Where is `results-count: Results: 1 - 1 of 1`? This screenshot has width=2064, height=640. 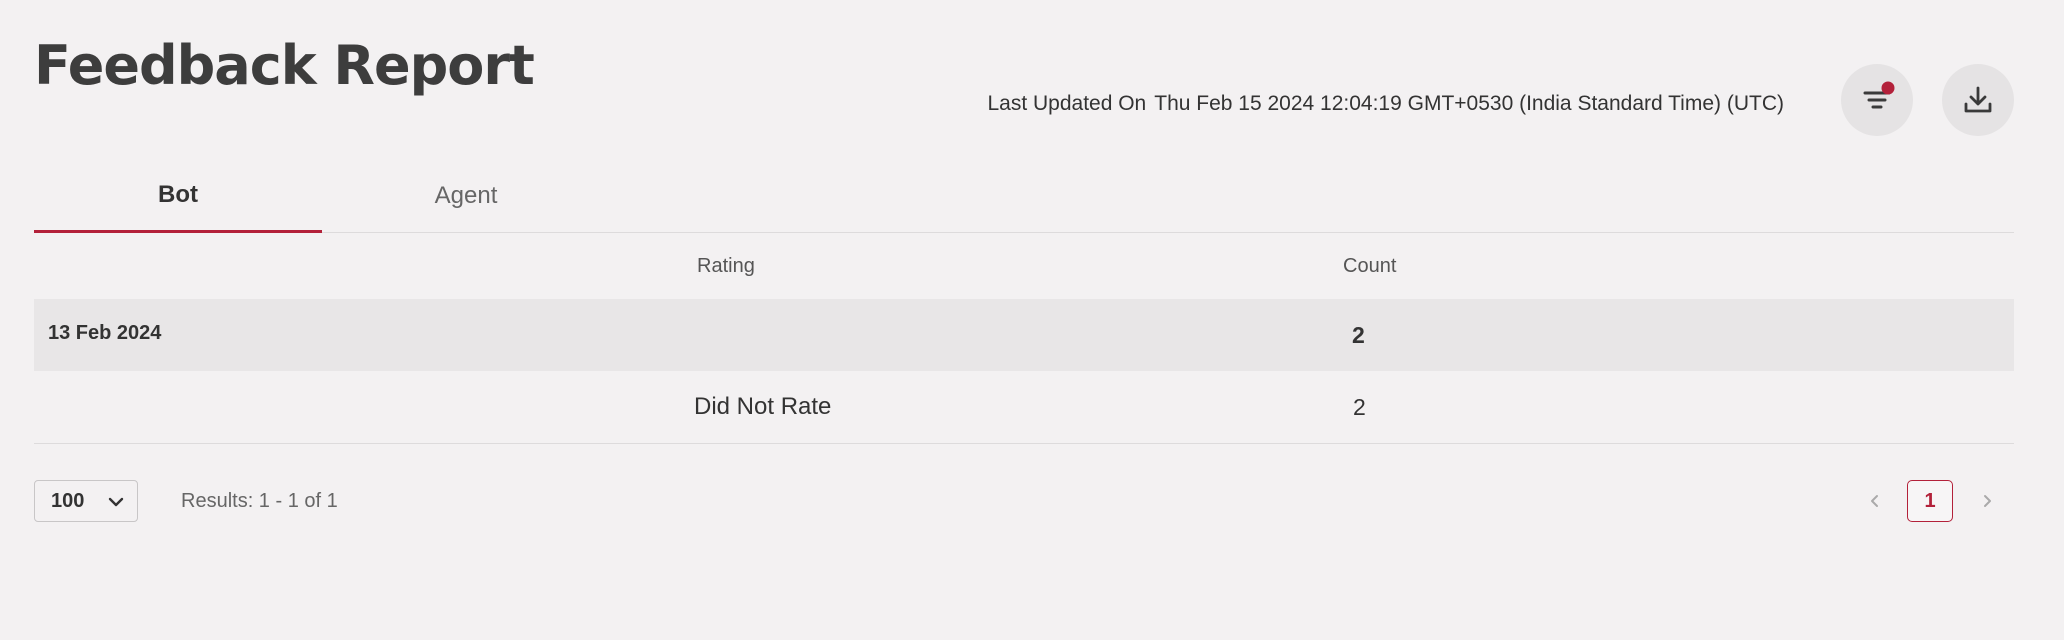 results-count: Results: 1 - 1 of 1 is located at coordinates (259, 501).